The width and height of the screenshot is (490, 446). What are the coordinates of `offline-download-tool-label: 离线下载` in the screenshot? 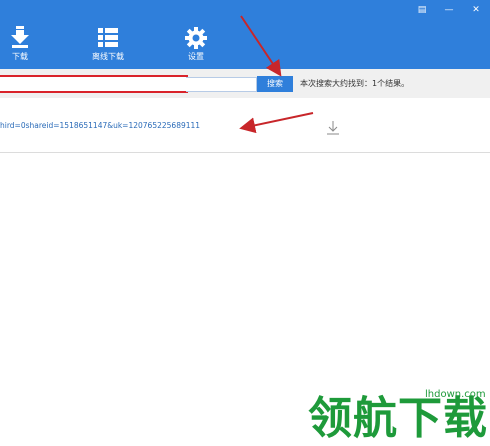 It's located at (108, 56).